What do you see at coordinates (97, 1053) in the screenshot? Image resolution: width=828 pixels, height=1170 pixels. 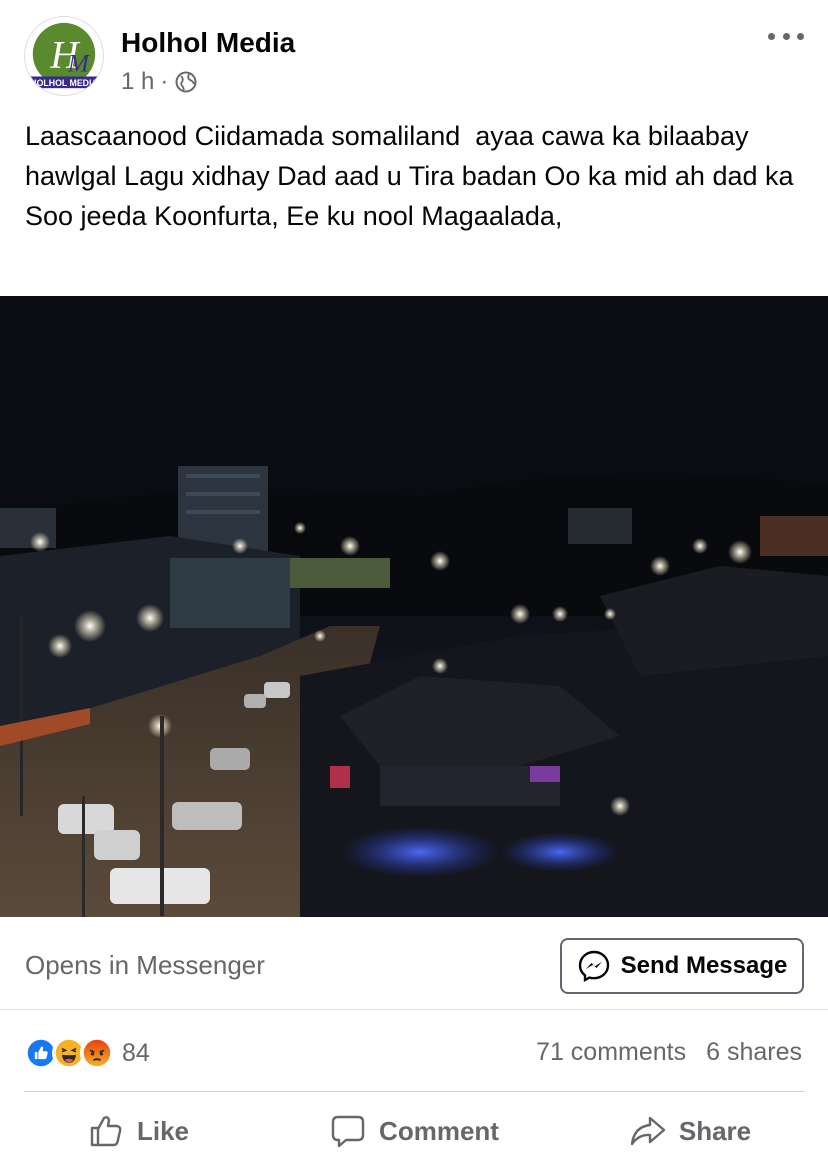 I see `angry-reaction-icon` at bounding box center [97, 1053].